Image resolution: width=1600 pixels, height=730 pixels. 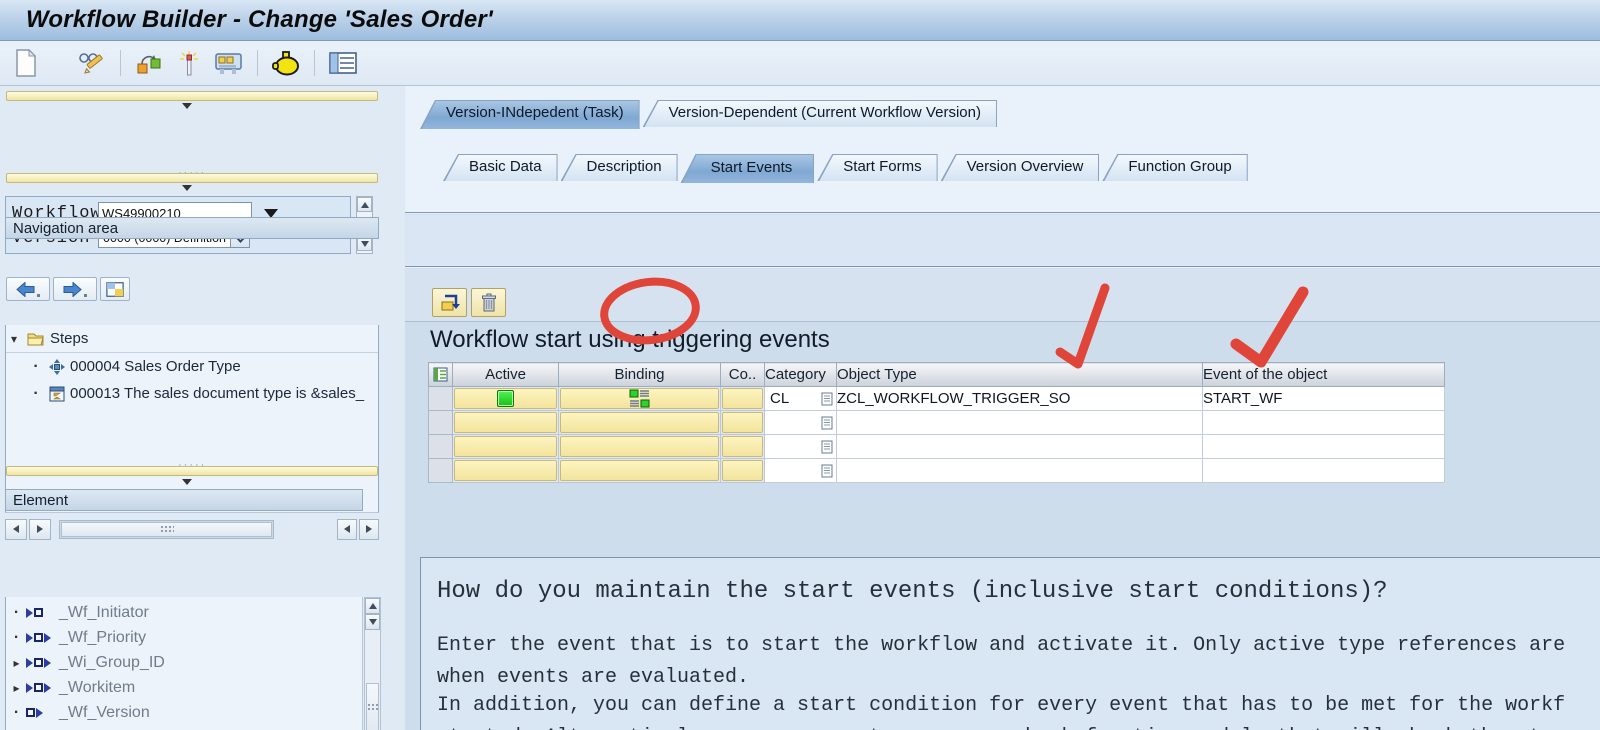 What do you see at coordinates (488, 302) in the screenshot?
I see `delete-line-button` at bounding box center [488, 302].